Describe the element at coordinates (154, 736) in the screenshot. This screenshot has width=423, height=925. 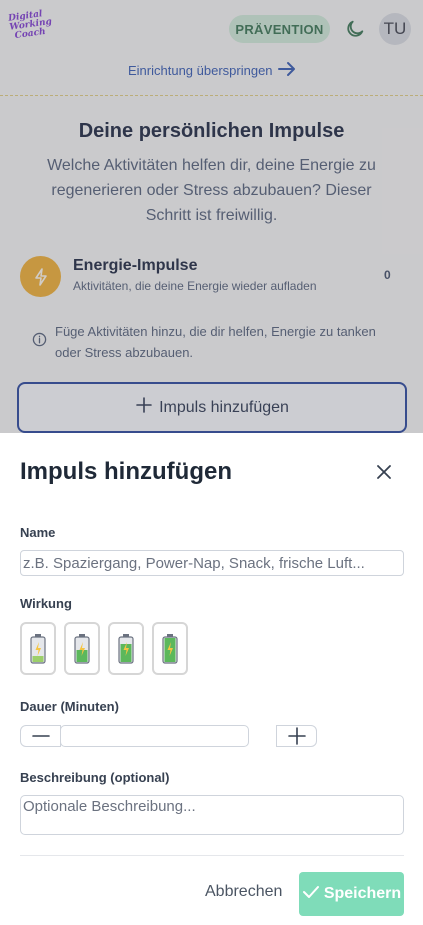
I see `duration-input` at that location.